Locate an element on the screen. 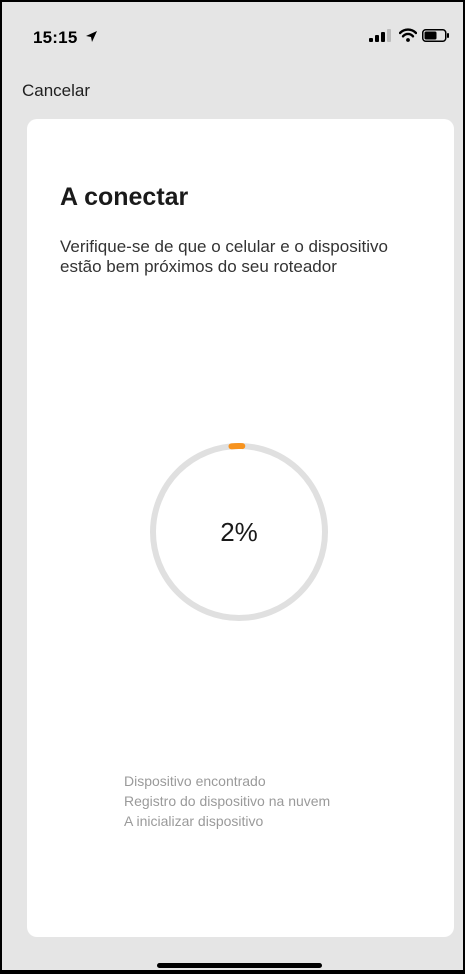  home-indicator is located at coordinates (239, 965).